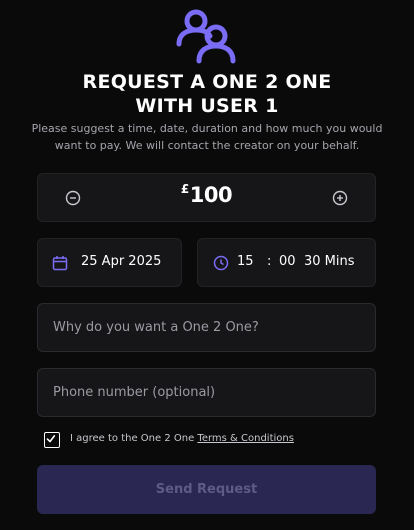 The width and height of the screenshot is (414, 530). Describe the element at coordinates (60, 263) in the screenshot. I see `calendar-icon` at that location.